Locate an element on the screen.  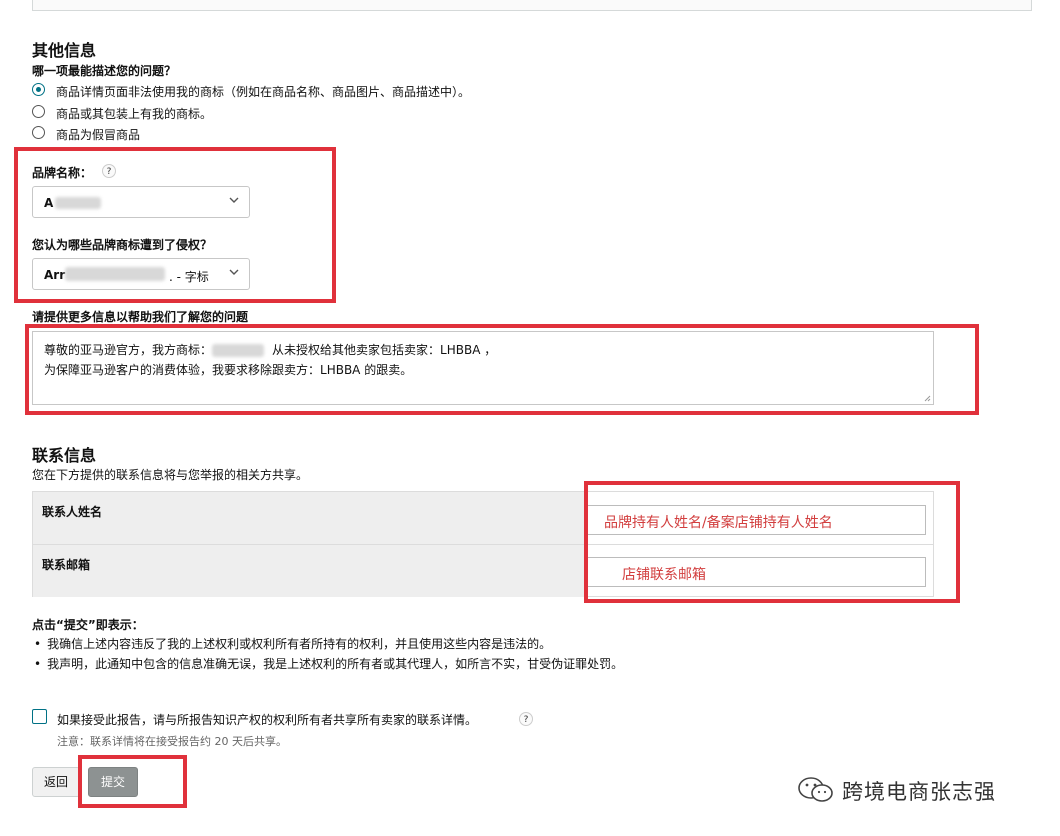
back-button: 返回 is located at coordinates (56, 782).